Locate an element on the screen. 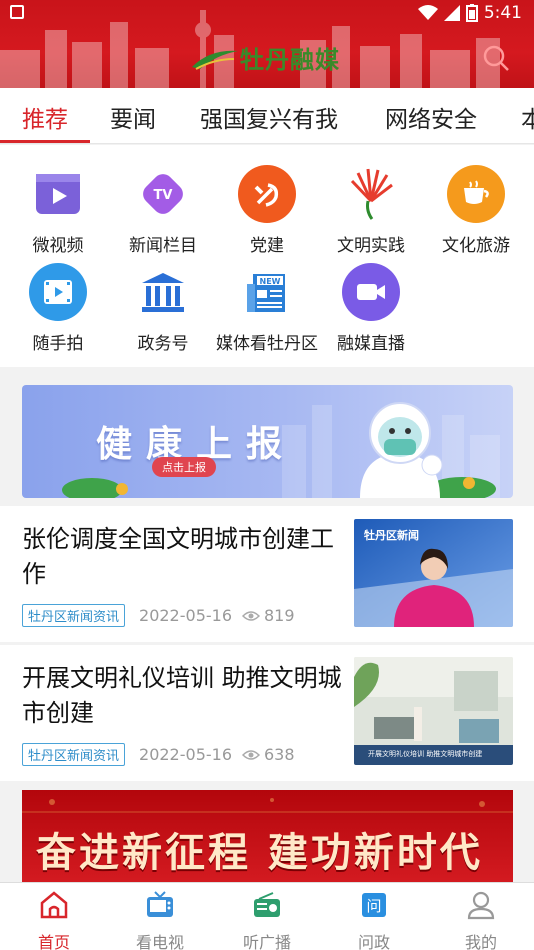 The image size is (534, 950). medical-worker-illustration is located at coordinates (401, 450).